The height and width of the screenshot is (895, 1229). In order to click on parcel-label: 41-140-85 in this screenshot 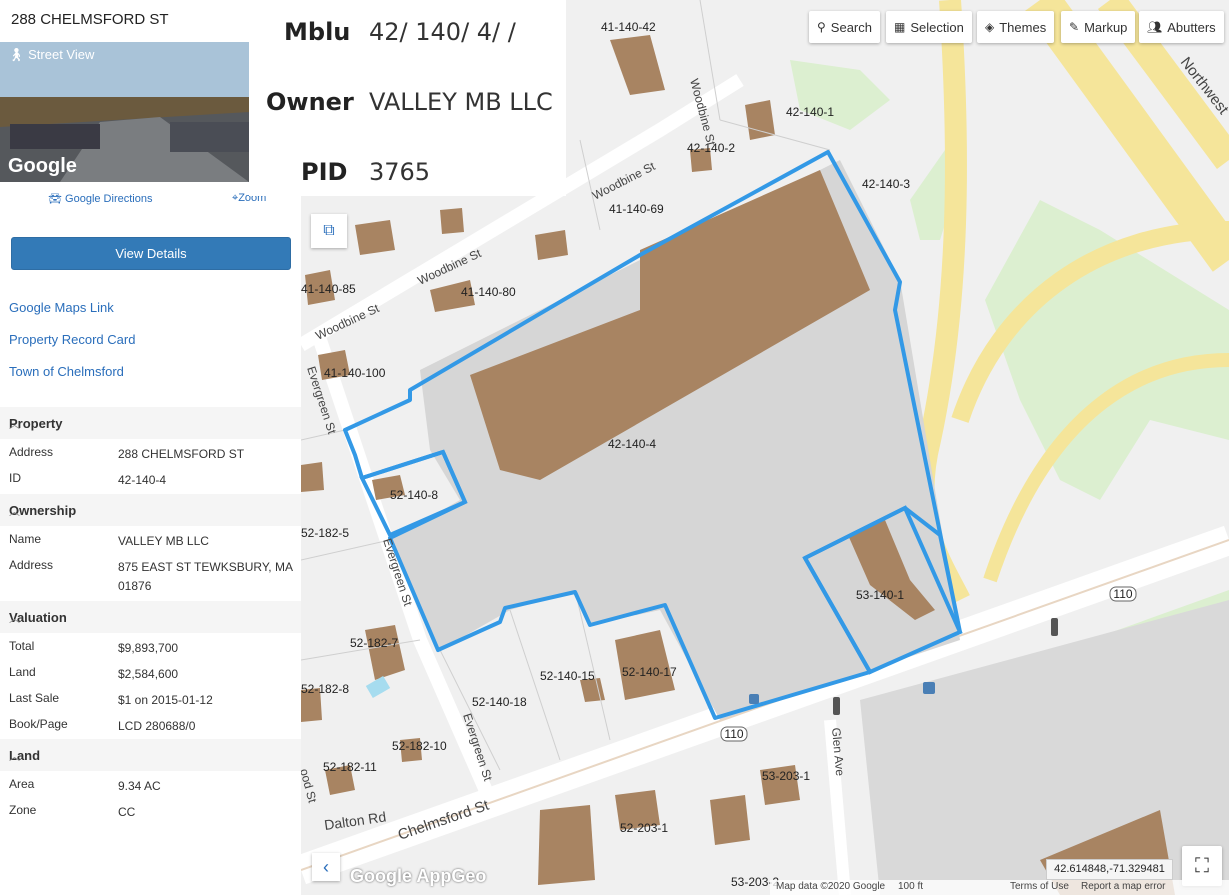, I will do `click(328, 289)`.